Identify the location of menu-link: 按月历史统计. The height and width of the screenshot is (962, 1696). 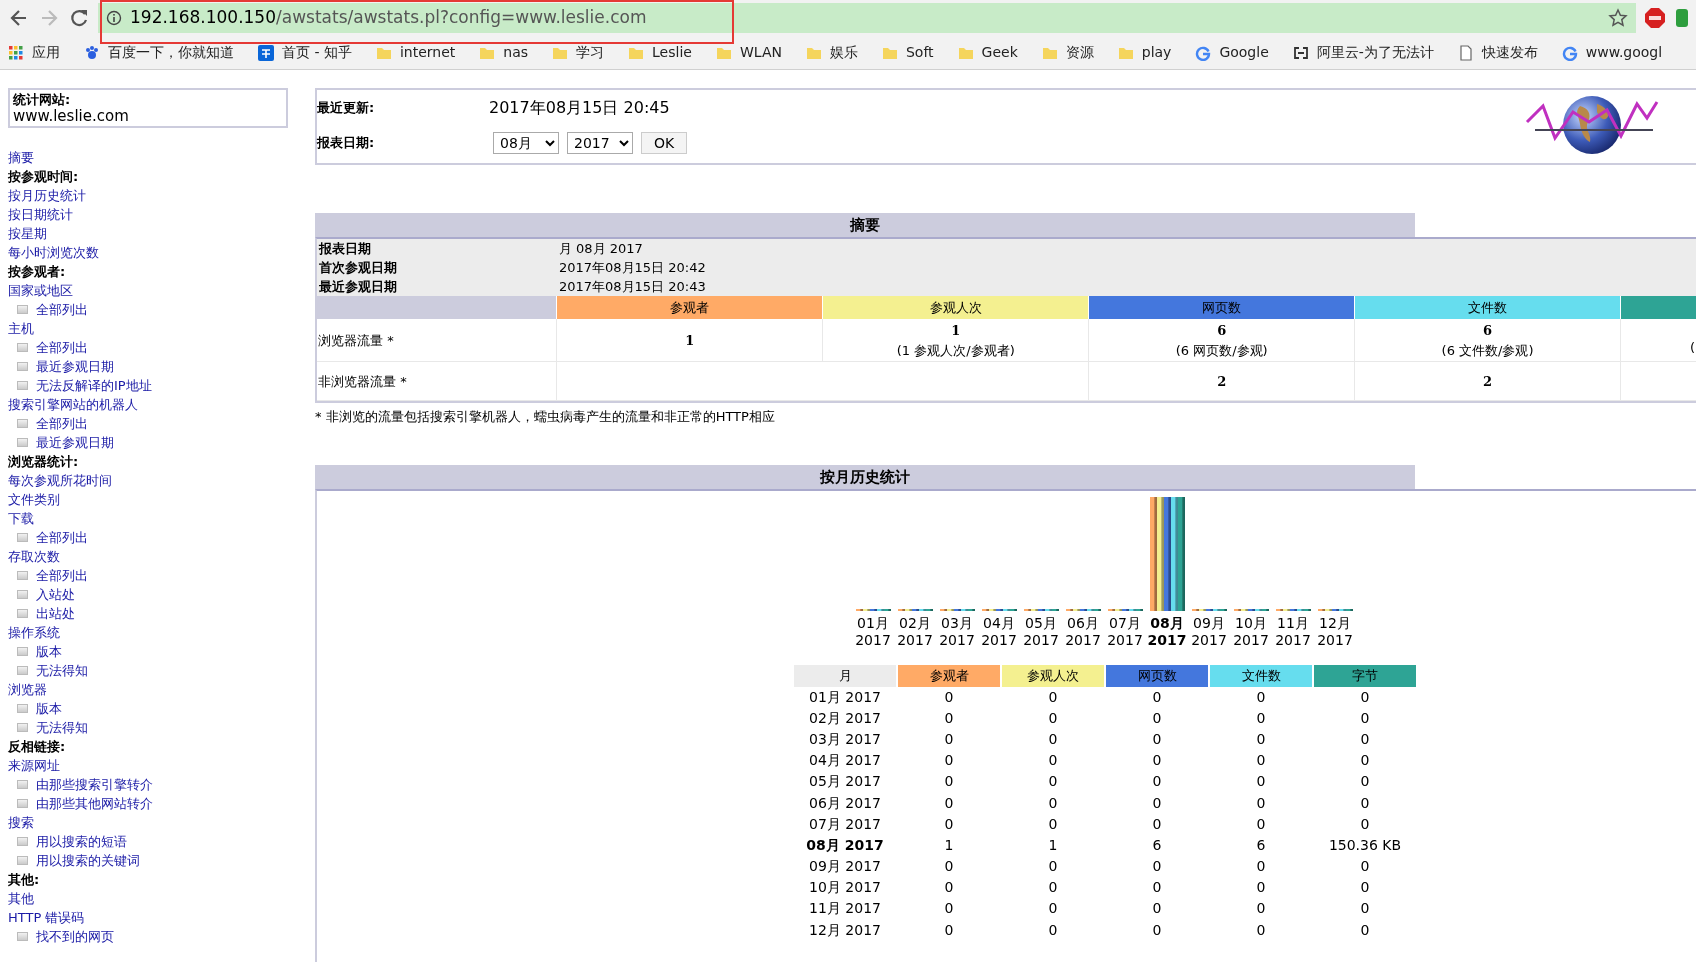
(47, 195).